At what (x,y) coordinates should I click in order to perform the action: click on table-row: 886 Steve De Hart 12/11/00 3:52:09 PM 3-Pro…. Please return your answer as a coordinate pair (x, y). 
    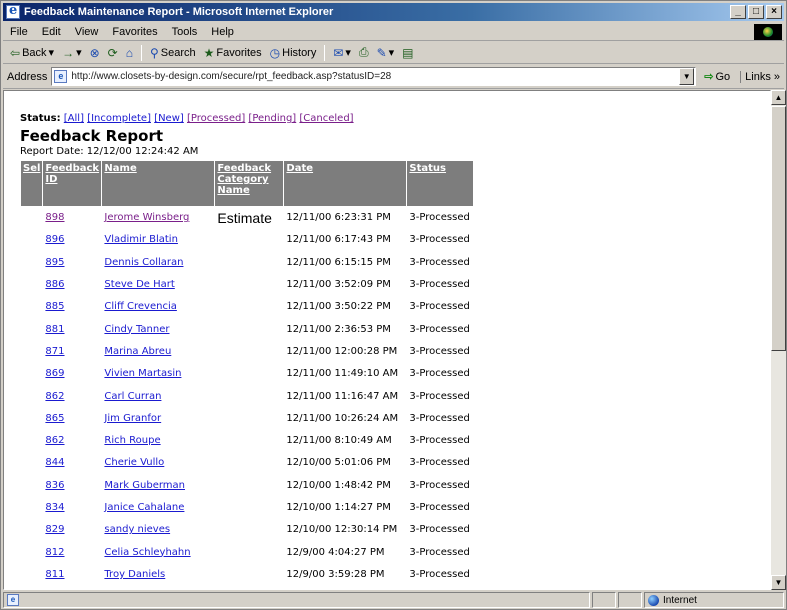
    Looking at the image, I should click on (247, 284).